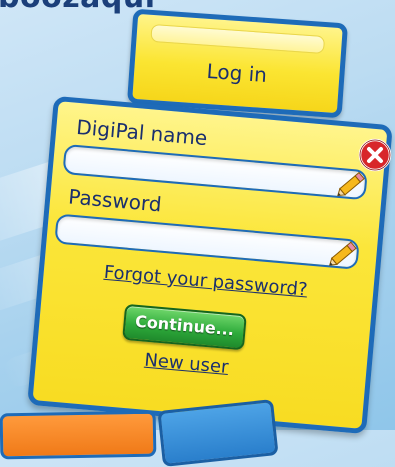 Image resolution: width=395 pixels, height=467 pixels. What do you see at coordinates (236, 73) in the screenshot?
I see `login-tab-label: Log in` at bounding box center [236, 73].